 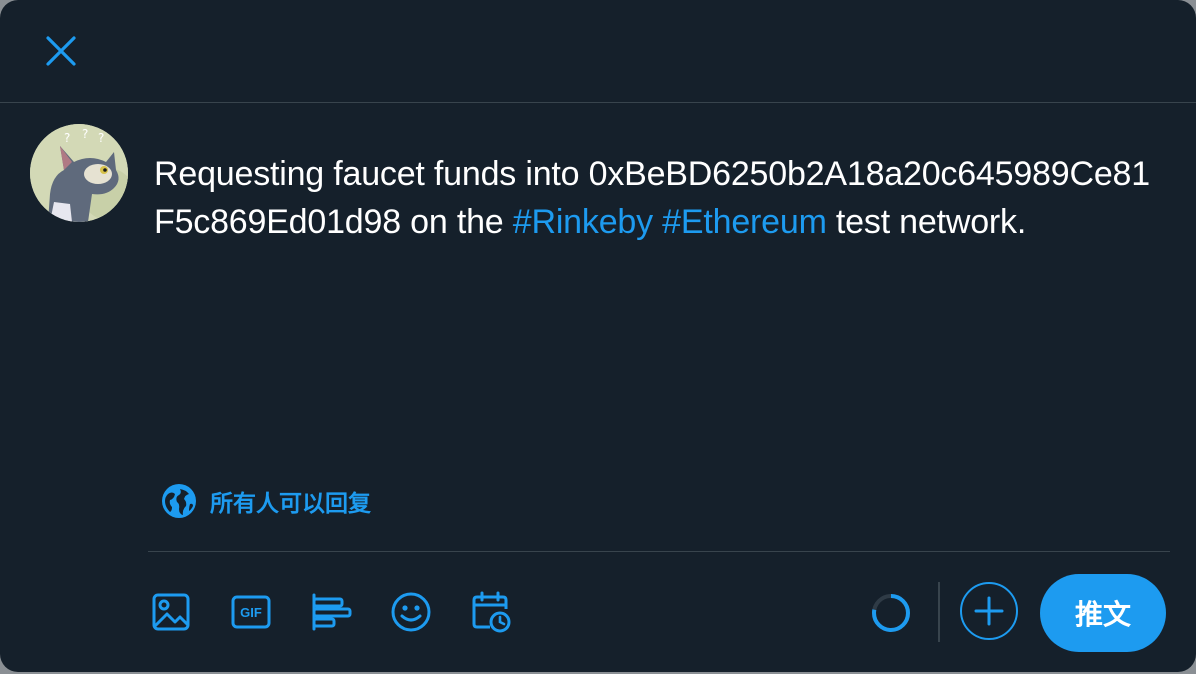 I want to click on reply-setting-button: 所有人可以回复, so click(x=265, y=501).